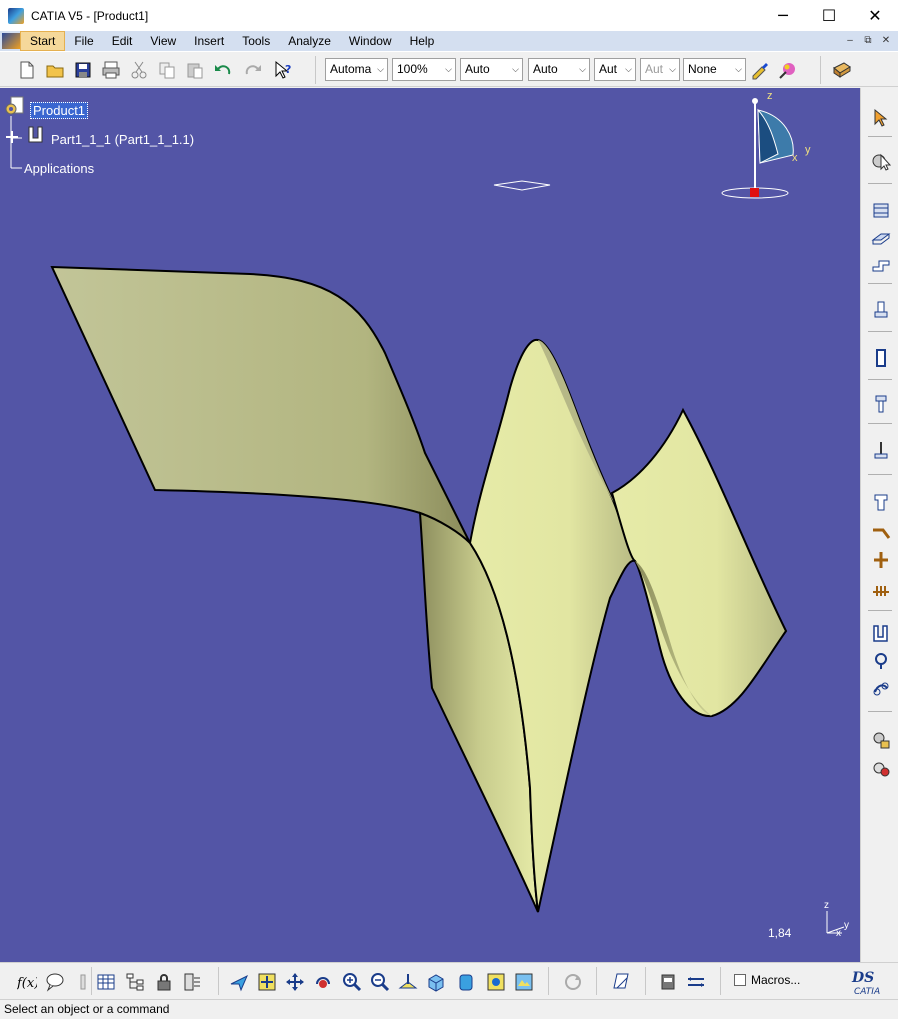 Image resolution: width=898 pixels, height=1019 pixels. What do you see at coordinates (111, 70) in the screenshot?
I see `print-icon` at bounding box center [111, 70].